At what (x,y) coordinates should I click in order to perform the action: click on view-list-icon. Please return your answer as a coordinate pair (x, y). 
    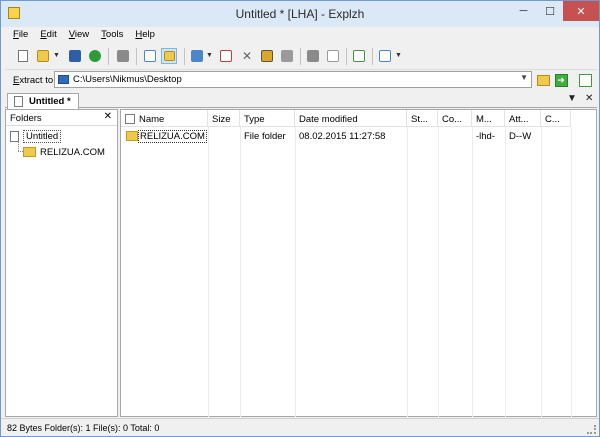
    Looking at the image, I should click on (385, 56).